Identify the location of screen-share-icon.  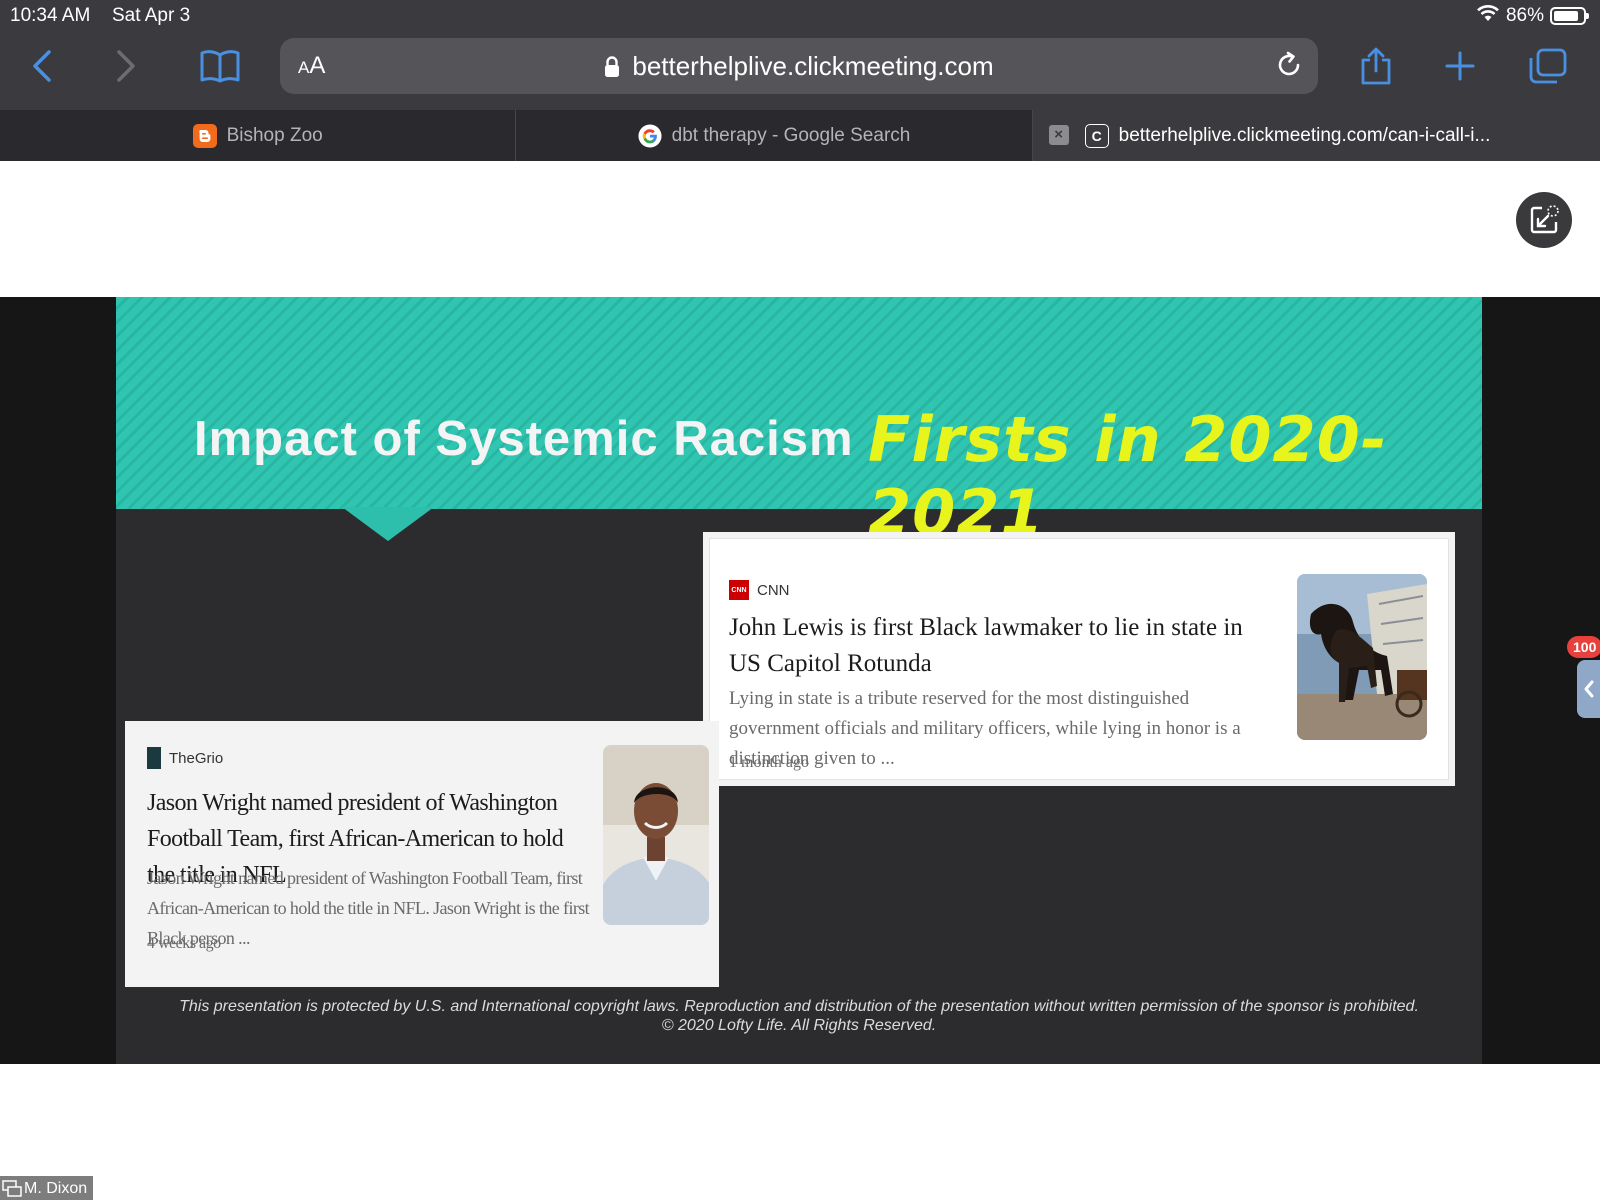
(12, 1188).